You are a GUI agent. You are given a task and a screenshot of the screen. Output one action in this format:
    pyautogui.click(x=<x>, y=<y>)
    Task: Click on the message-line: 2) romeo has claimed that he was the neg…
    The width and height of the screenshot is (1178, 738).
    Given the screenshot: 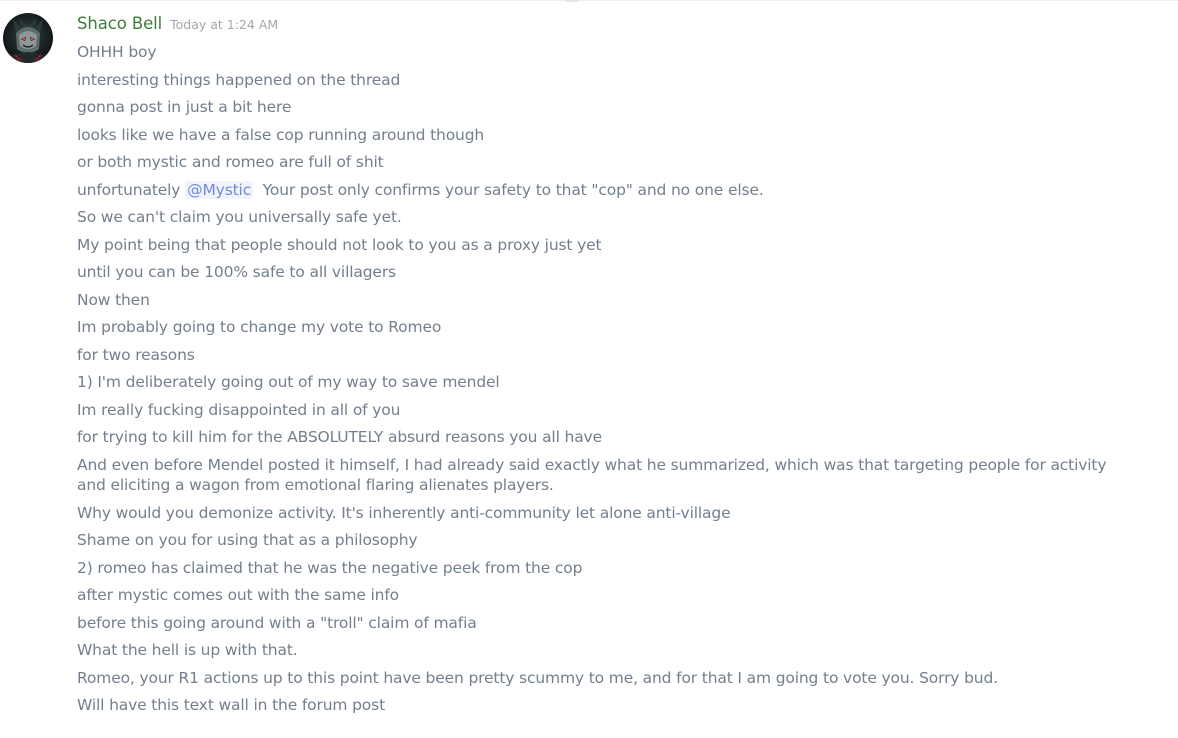 What is the action you would take?
    pyautogui.click(x=330, y=567)
    